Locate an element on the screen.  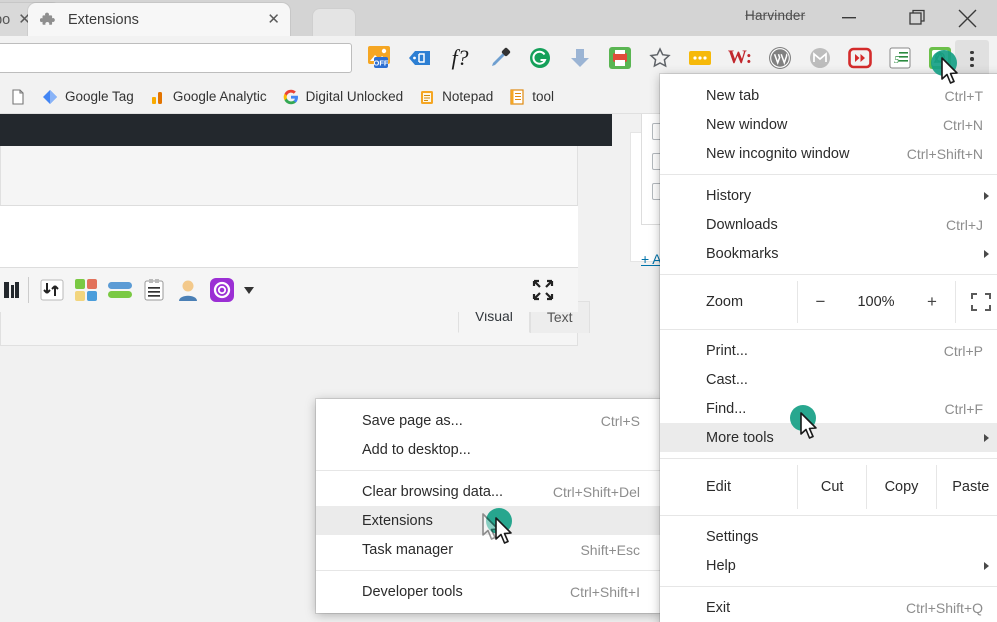
function-extension-icon: f? is located at coordinates (460, 58).